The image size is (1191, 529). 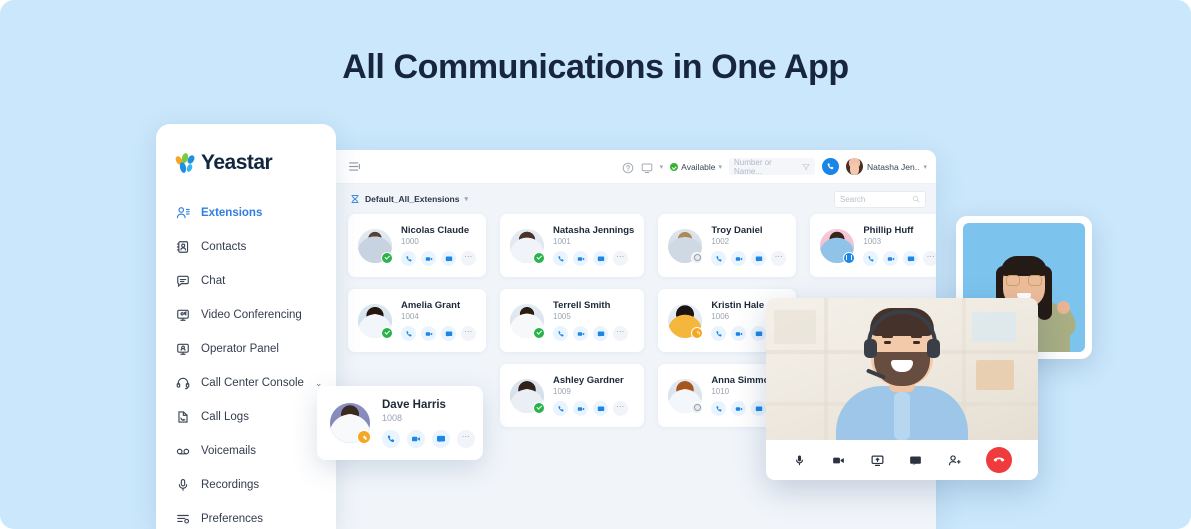 I want to click on toggle-camera-button, so click(x=838, y=460).